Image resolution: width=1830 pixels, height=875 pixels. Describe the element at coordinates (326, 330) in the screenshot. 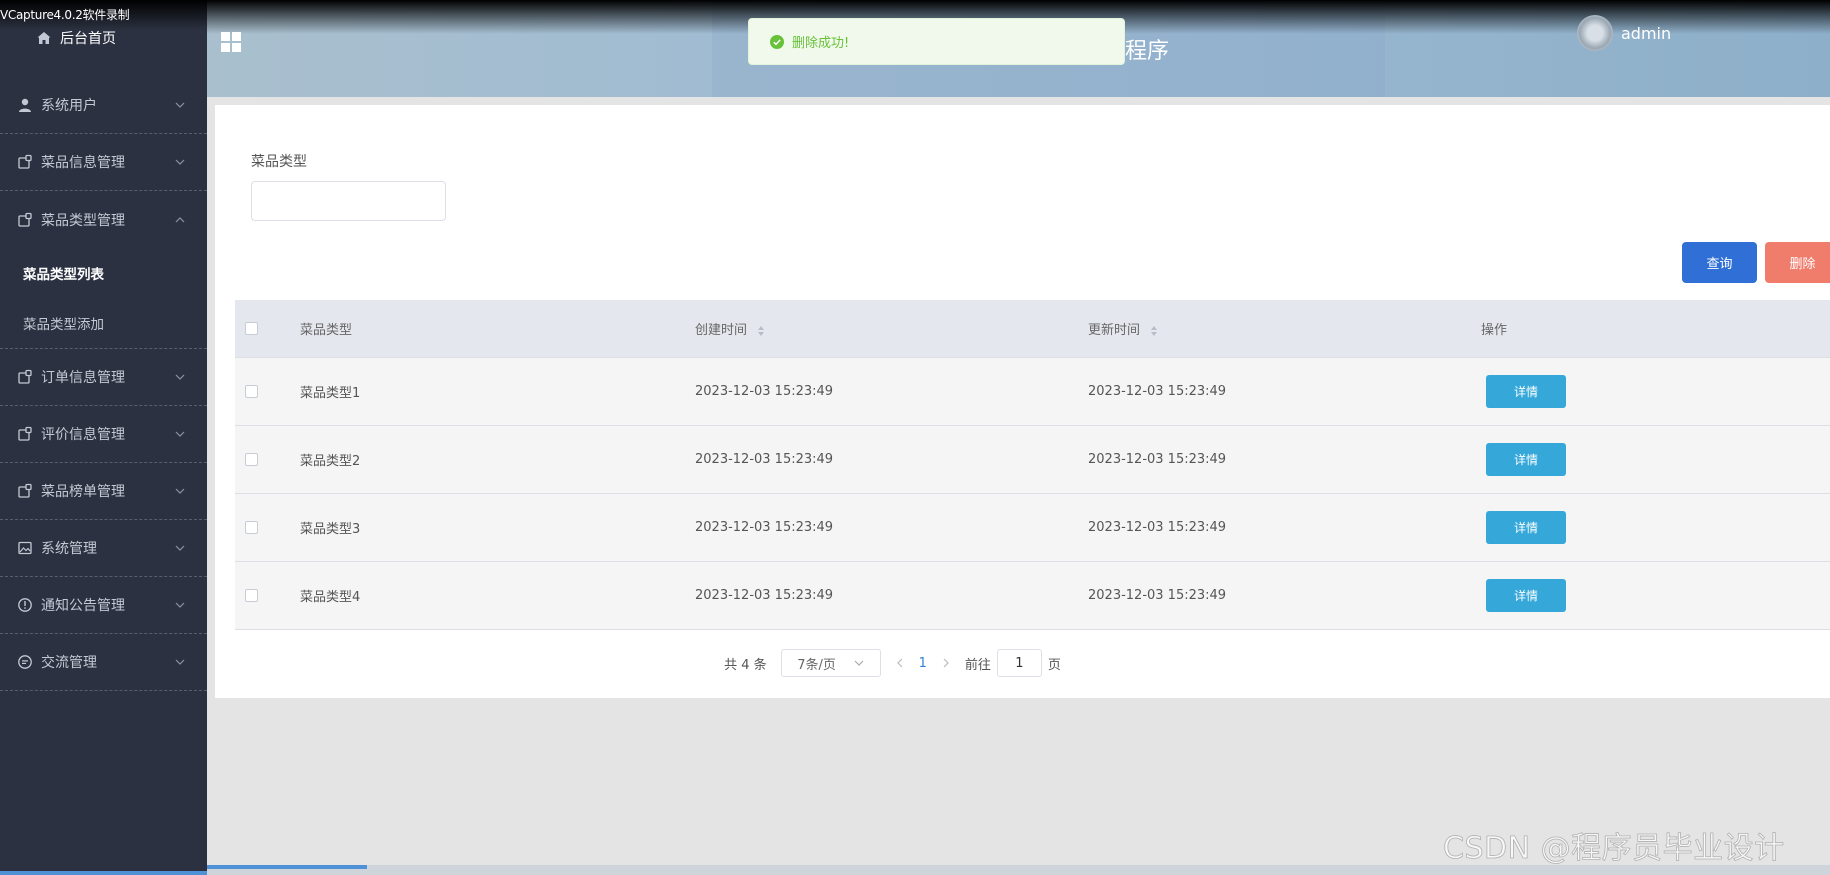

I see `header-type: 菜品类型` at that location.